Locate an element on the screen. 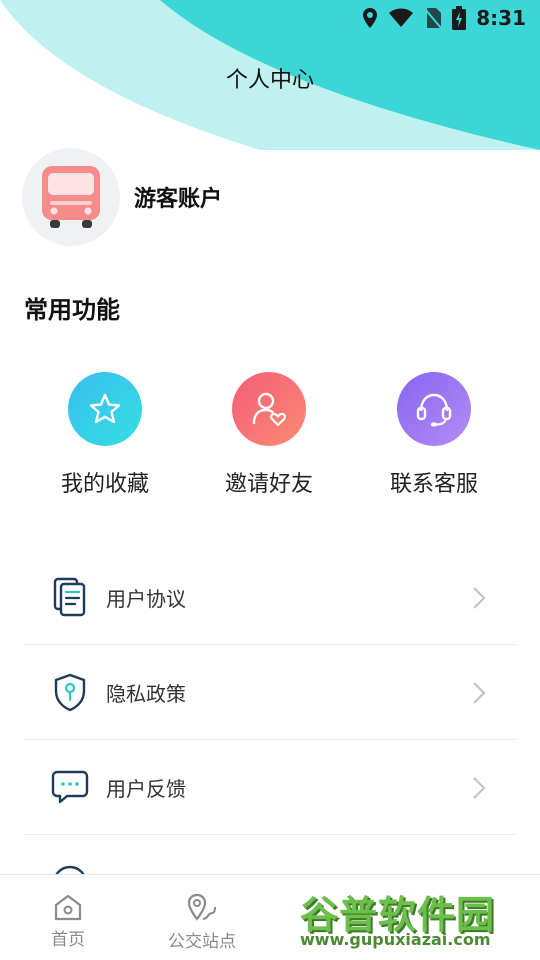 The image size is (540, 960). invite-friends-button is located at coordinates (269, 409).